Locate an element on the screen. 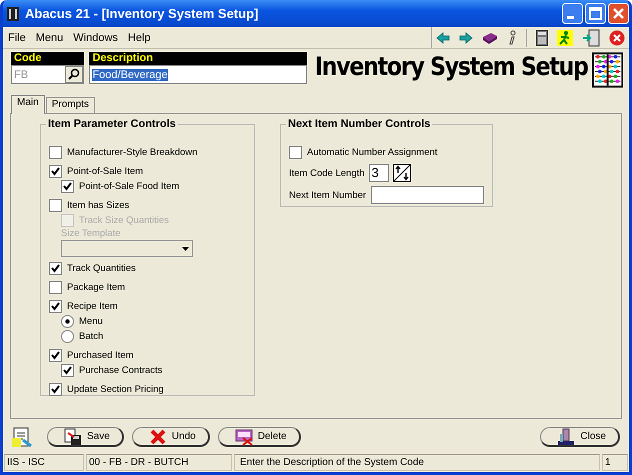 The image size is (632, 475). search-icon is located at coordinates (74, 74).